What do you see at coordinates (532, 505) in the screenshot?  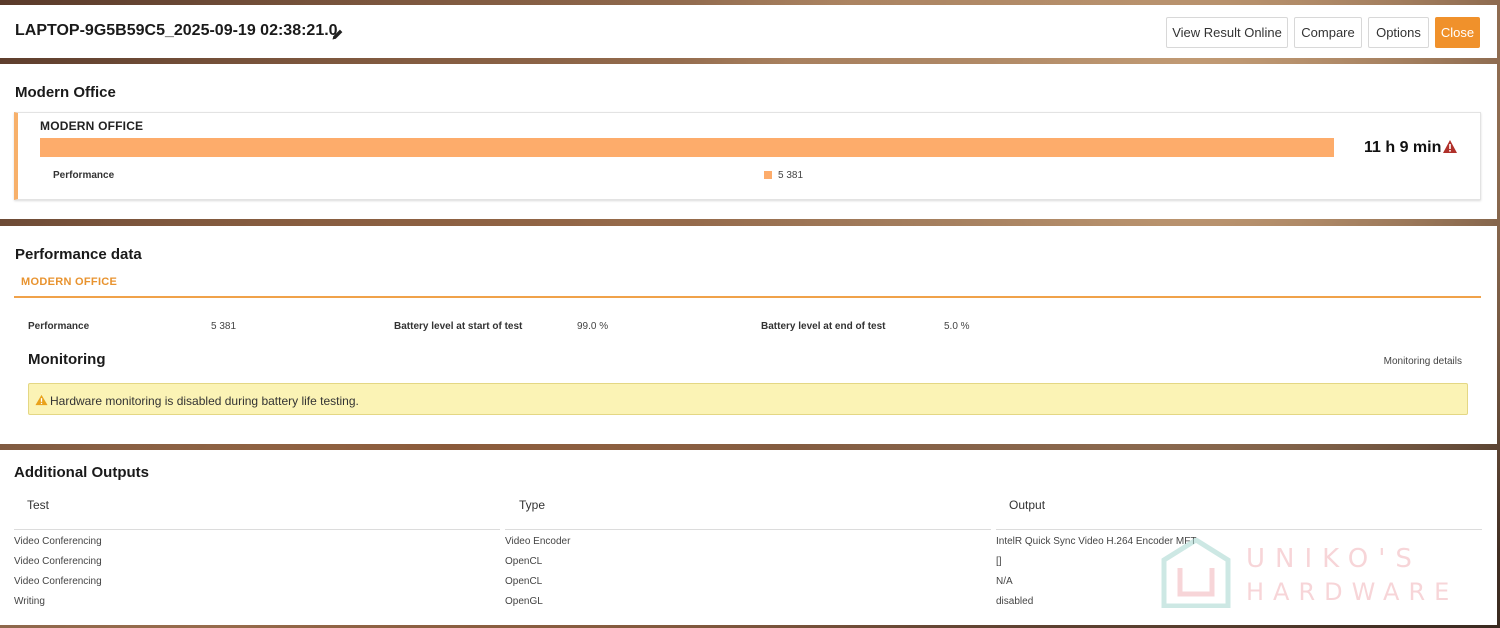 I see `column-header-type: Type` at bounding box center [532, 505].